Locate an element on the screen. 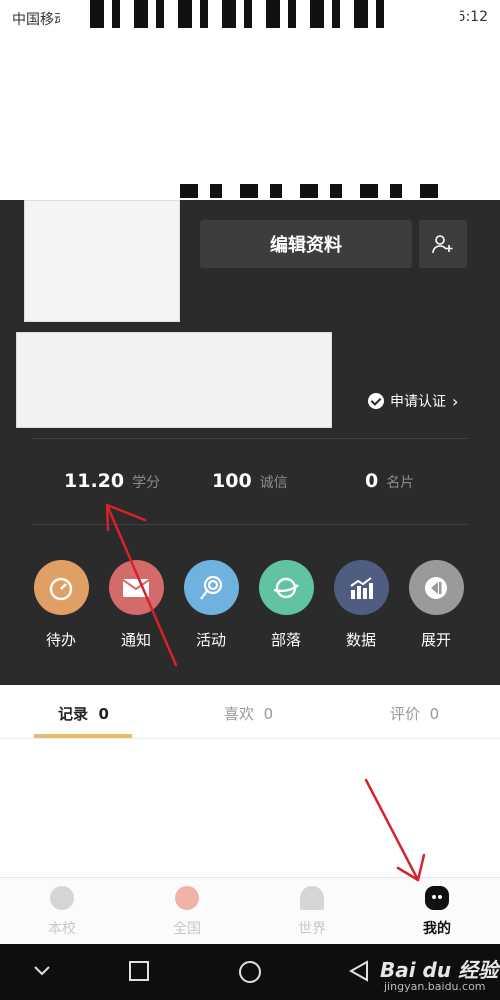 The image size is (500, 1000). nav-label: 全国 is located at coordinates (187, 929).